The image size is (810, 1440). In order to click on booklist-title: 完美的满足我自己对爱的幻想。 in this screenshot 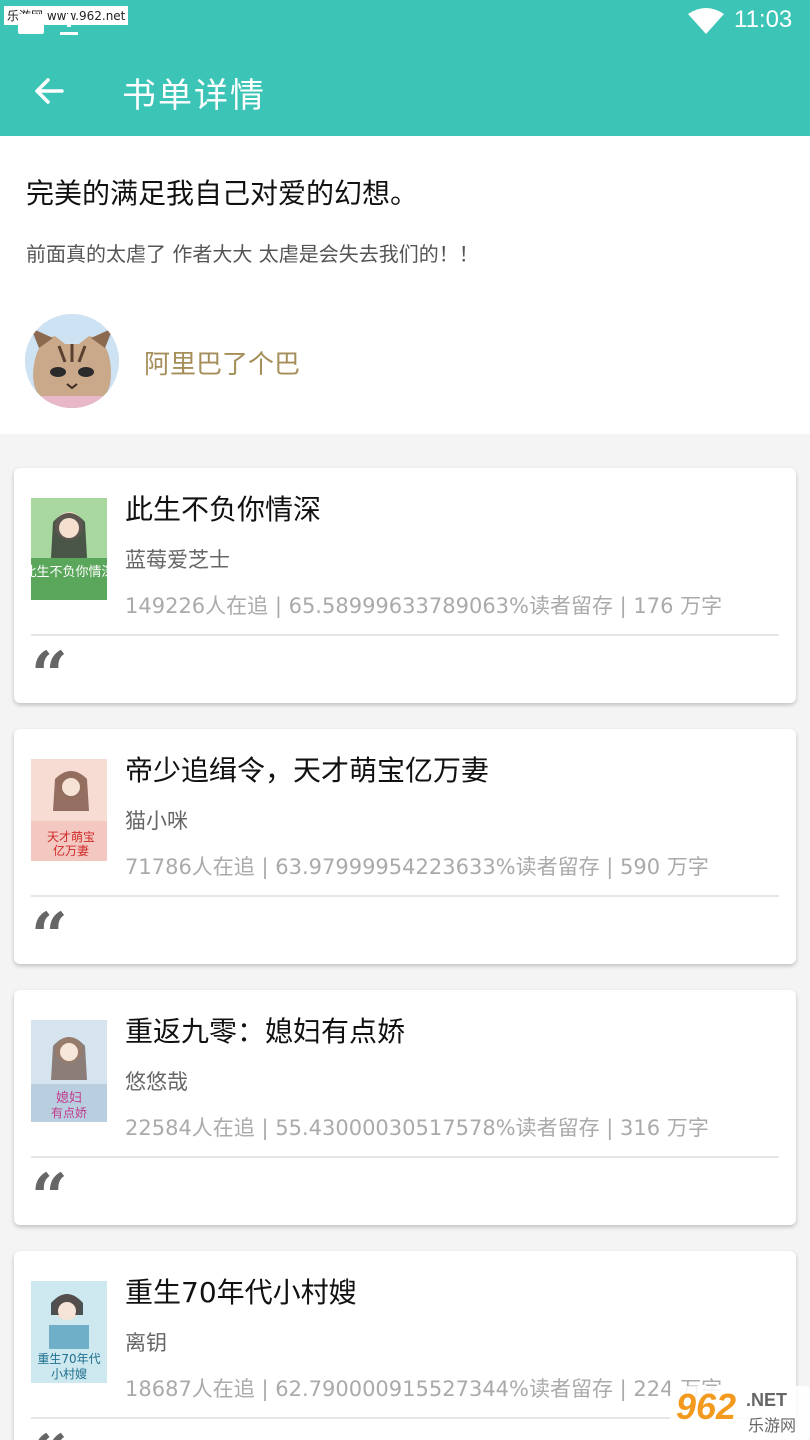, I will do `click(222, 193)`.